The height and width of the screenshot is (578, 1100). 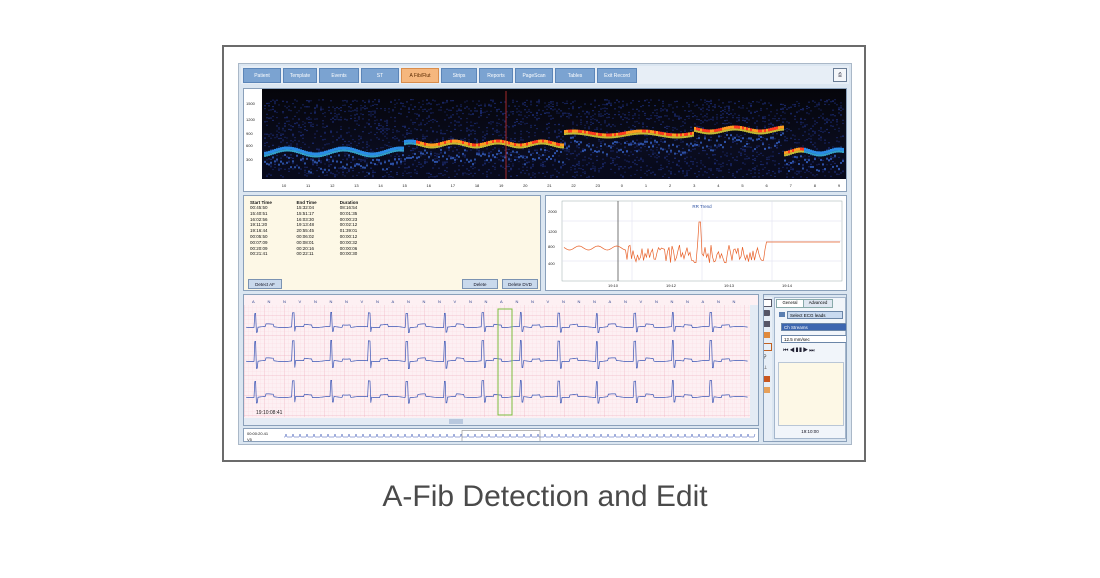 I want to click on measure-icon: ⊥, so click(x=767, y=368).